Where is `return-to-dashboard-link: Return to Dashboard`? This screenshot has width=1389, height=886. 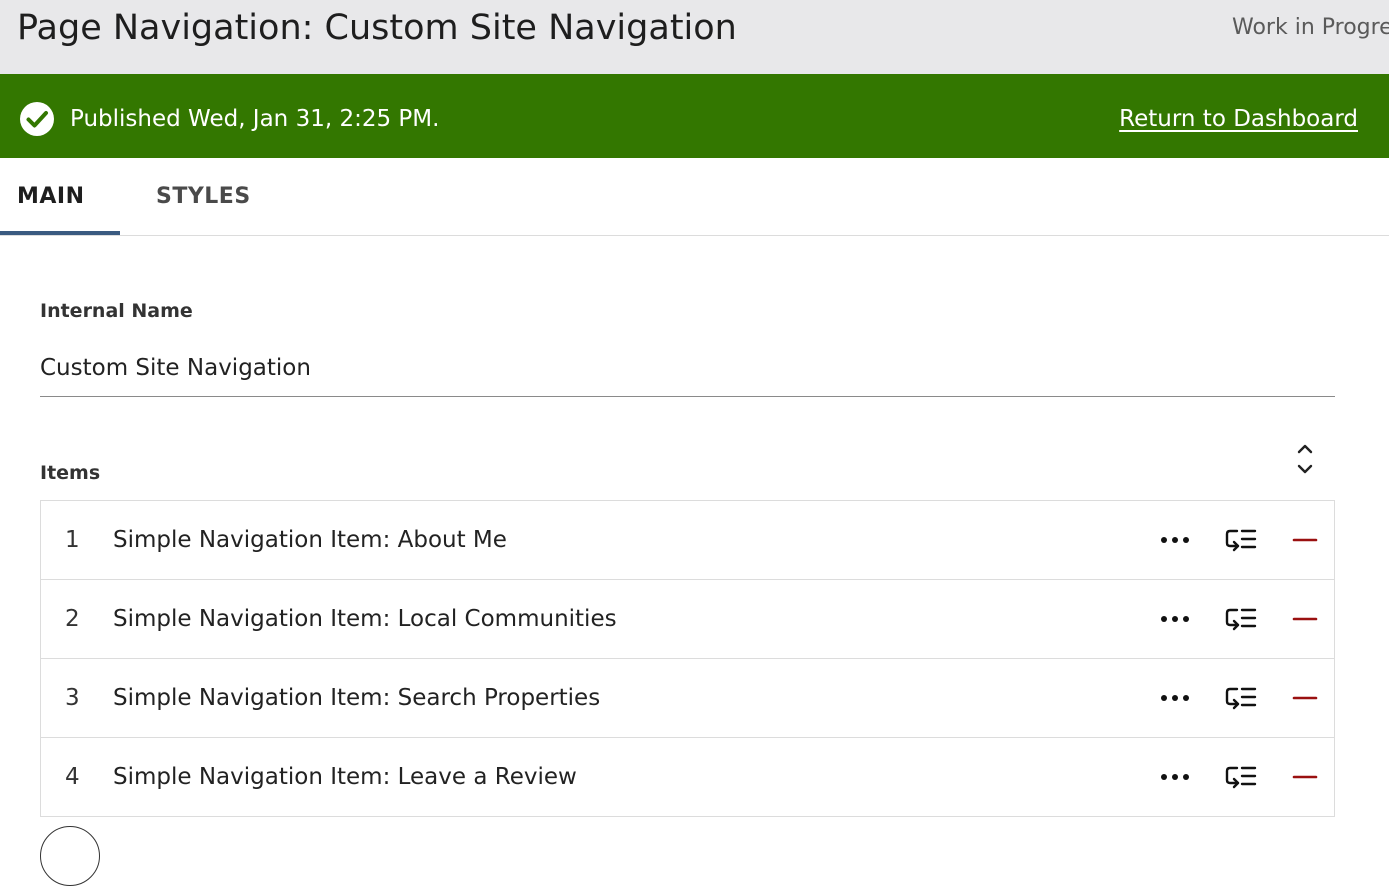
return-to-dashboard-link: Return to Dashboard is located at coordinates (1238, 119).